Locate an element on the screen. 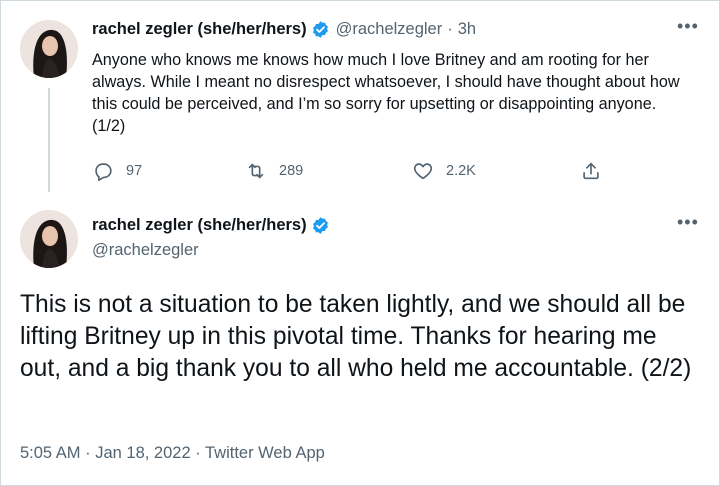 This screenshot has height=486, width=720. retweet-button: 289 is located at coordinates (274, 171).